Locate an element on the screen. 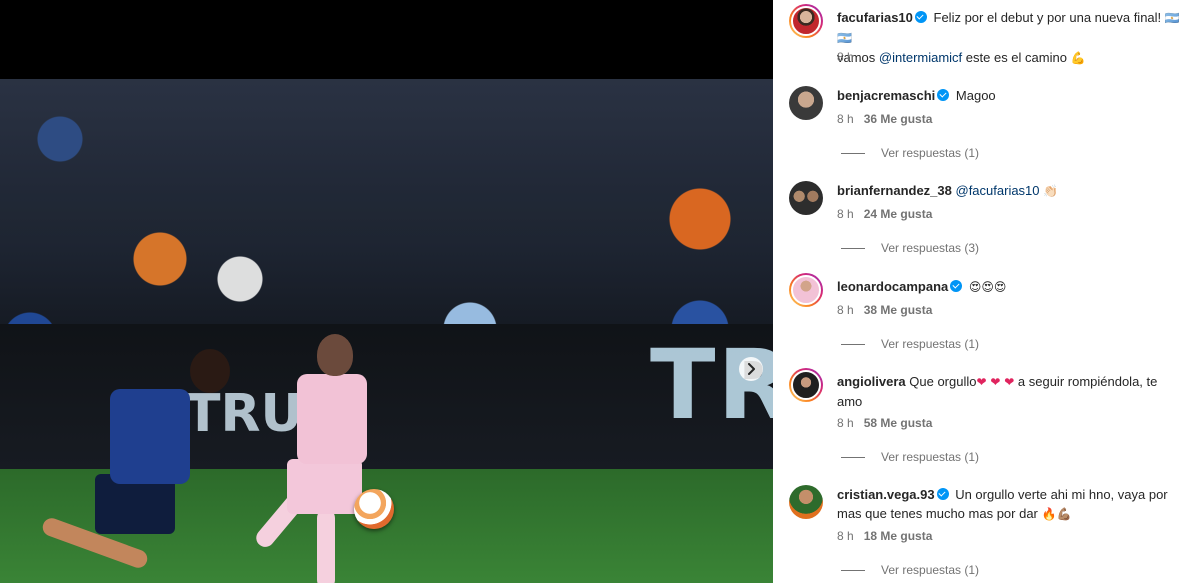 This screenshot has height=583, width=1200. comment-username: benjacremaschi is located at coordinates (886, 95).